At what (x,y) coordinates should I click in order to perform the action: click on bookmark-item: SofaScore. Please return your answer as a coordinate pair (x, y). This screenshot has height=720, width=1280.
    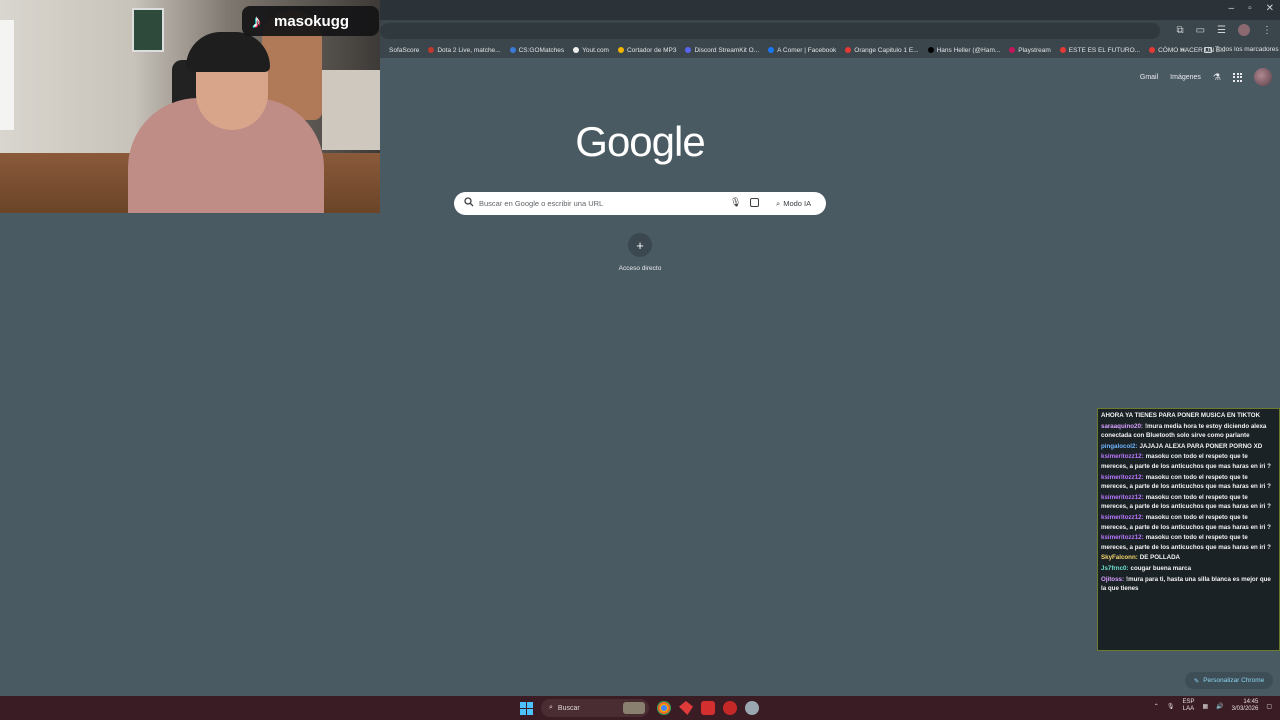
    Looking at the image, I should click on (399, 50).